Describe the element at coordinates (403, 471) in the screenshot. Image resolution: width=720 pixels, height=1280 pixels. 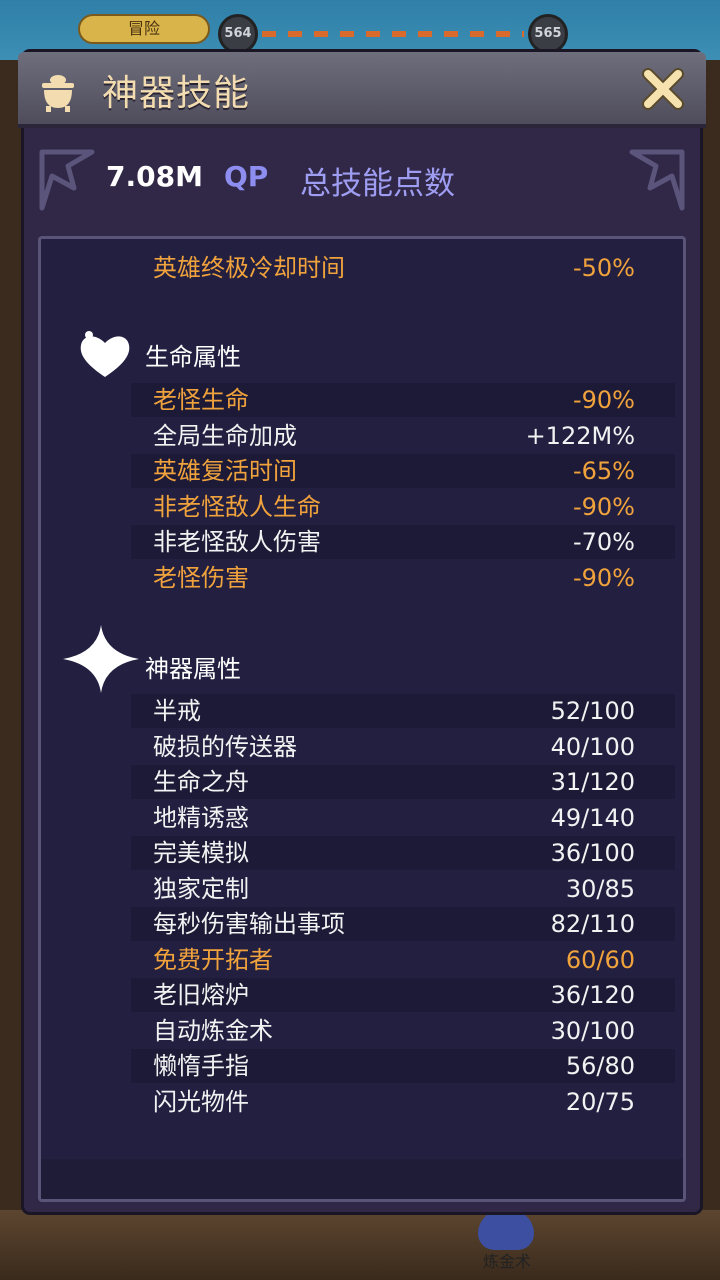
I see `stat-row: 英雄复活时间 -65%` at that location.